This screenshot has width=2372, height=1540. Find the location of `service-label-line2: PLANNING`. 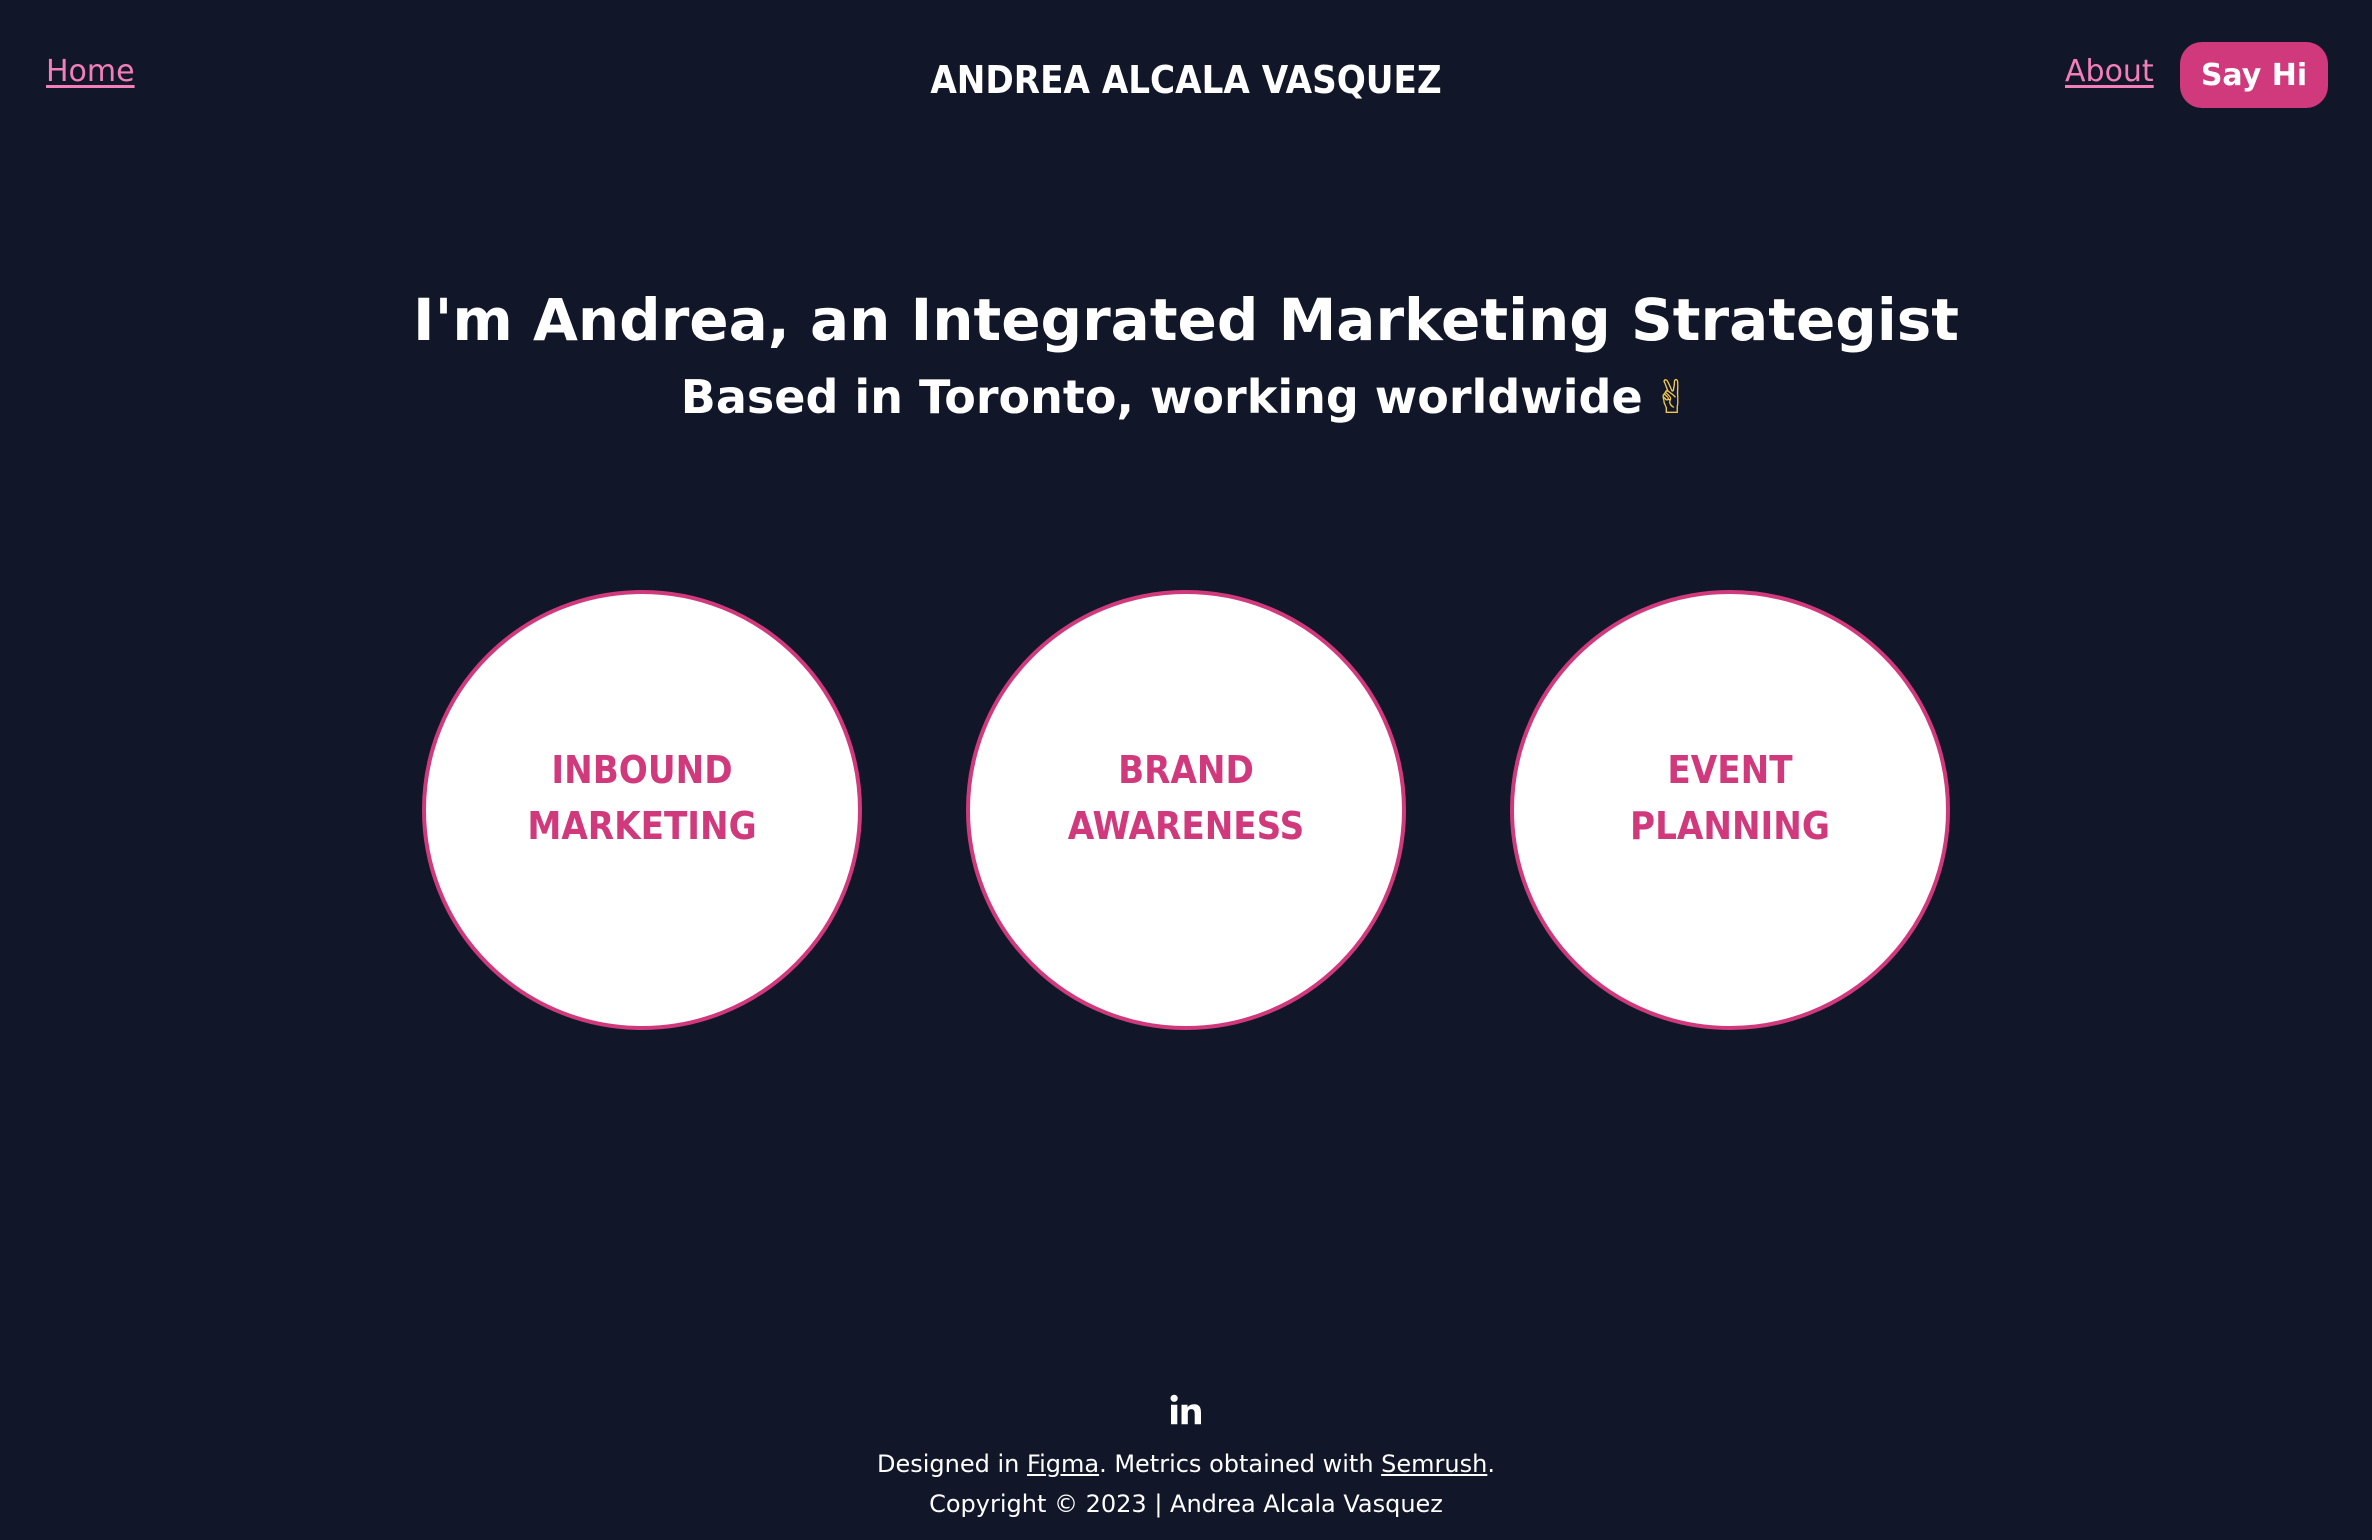

service-label-line2: PLANNING is located at coordinates (1730, 826).